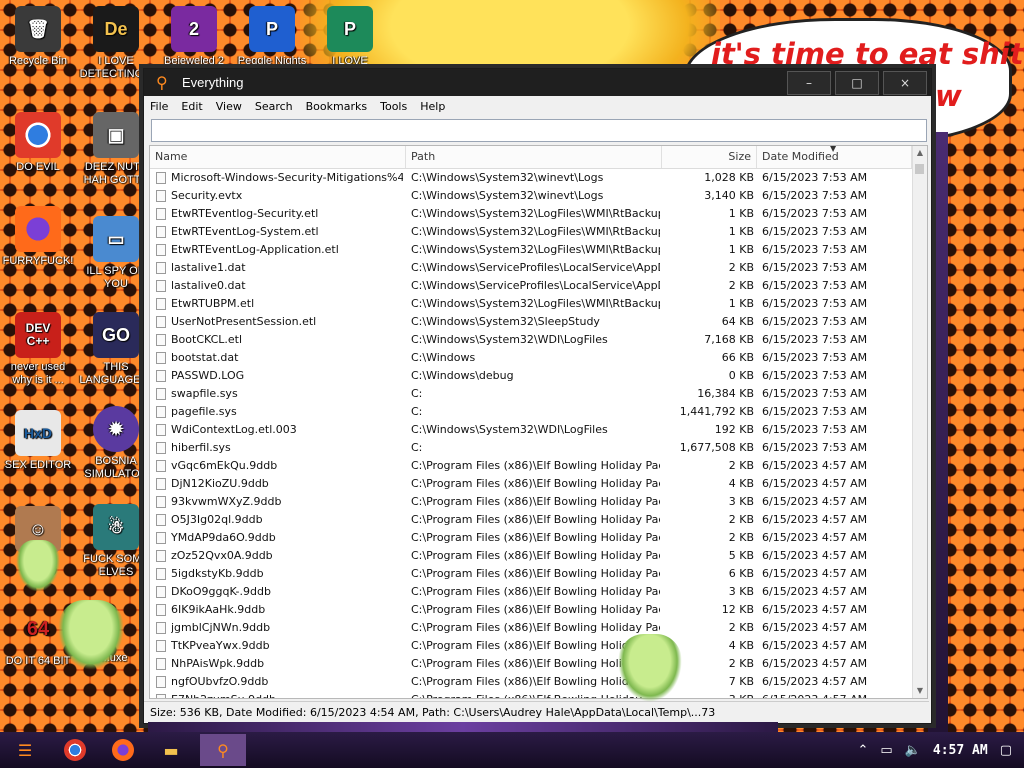 The height and width of the screenshot is (768, 1024). What do you see at coordinates (867, 54) in the screenshot?
I see `speech-text-line1: it's time to eat shit` at bounding box center [867, 54].